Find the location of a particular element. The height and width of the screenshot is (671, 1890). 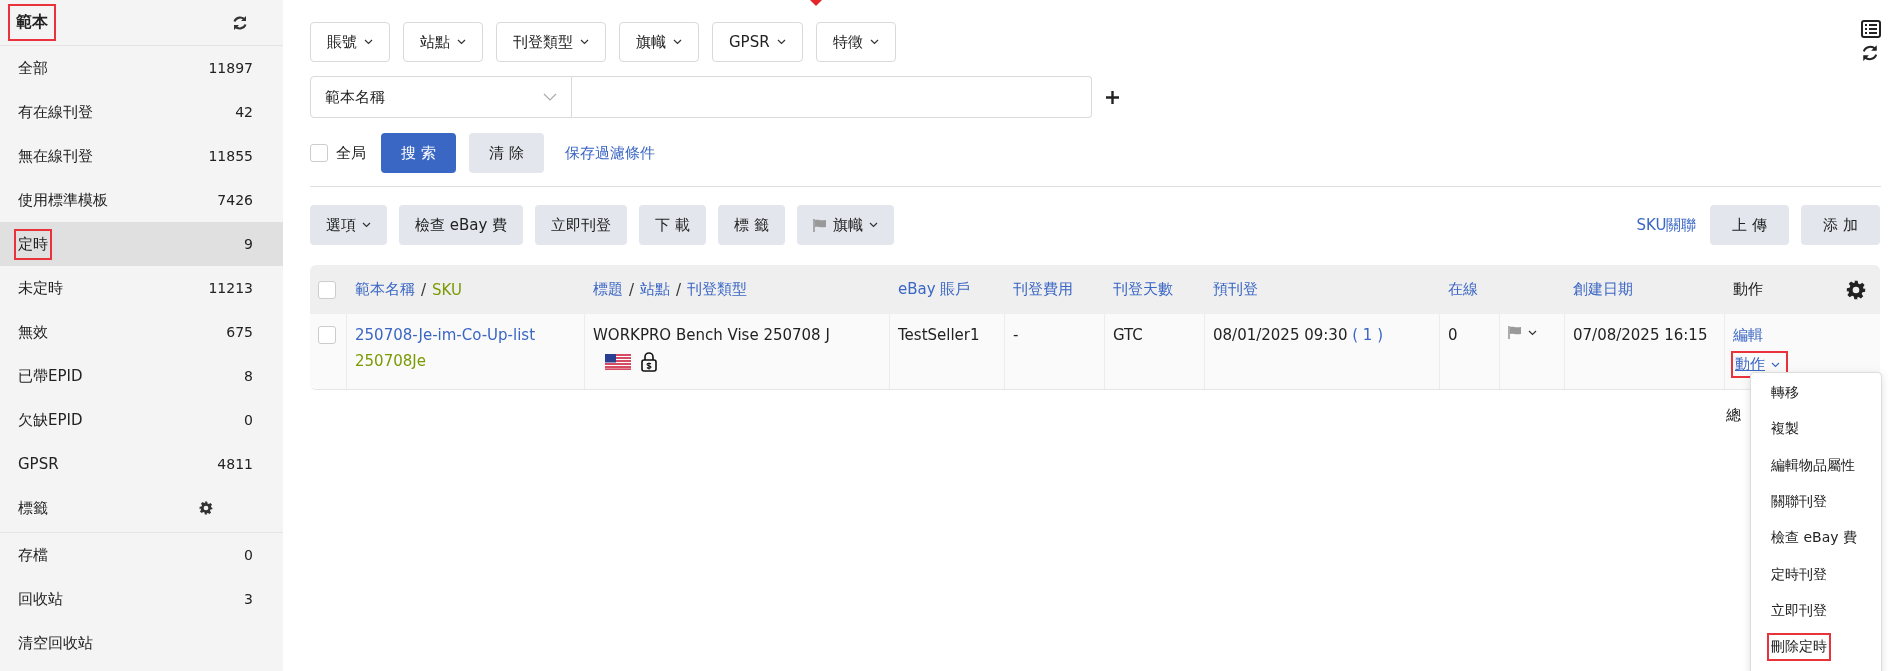

sidebar-item: 標籤 is located at coordinates (141, 508).